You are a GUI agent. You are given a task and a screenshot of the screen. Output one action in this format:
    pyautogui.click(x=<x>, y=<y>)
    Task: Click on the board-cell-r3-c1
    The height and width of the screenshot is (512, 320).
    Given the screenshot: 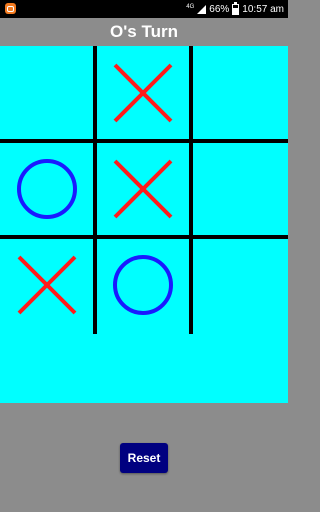 What is the action you would take?
    pyautogui.click(x=47, y=285)
    